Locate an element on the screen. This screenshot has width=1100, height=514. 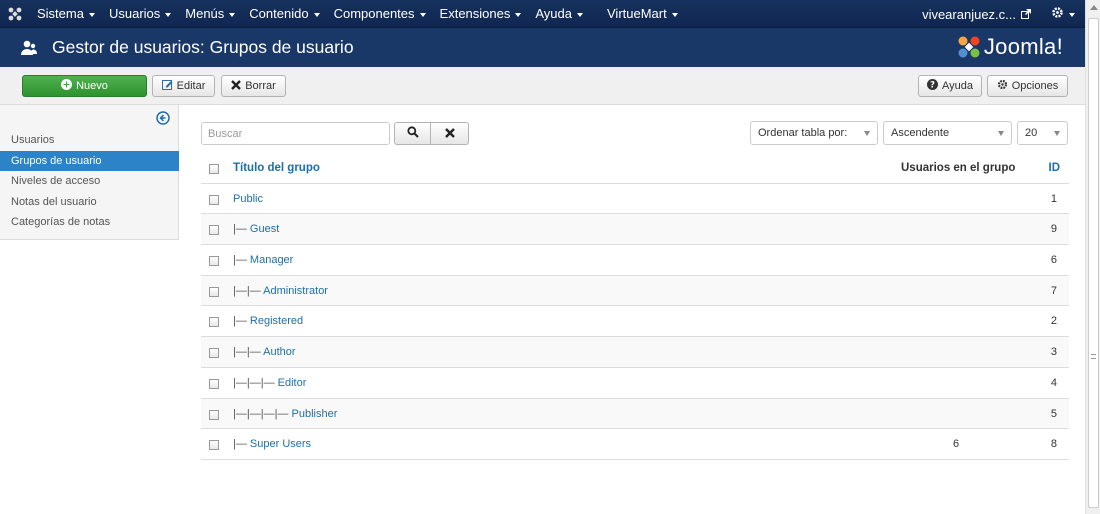
id-cell: 8 is located at coordinates (1053, 444).